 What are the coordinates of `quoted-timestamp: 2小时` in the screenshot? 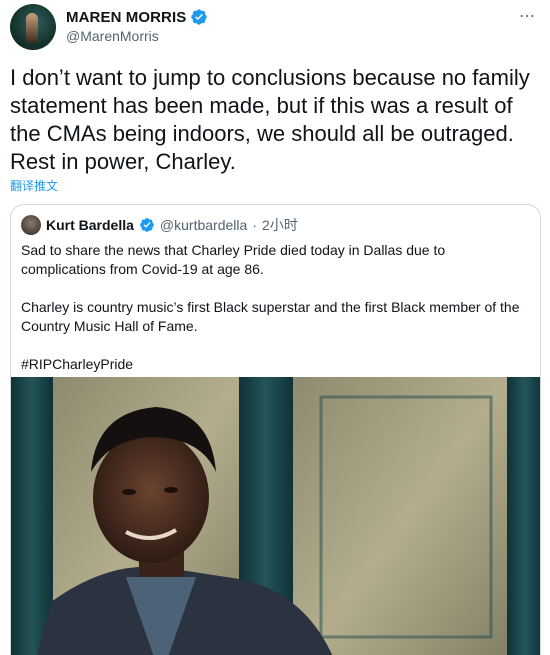 It's located at (280, 225).